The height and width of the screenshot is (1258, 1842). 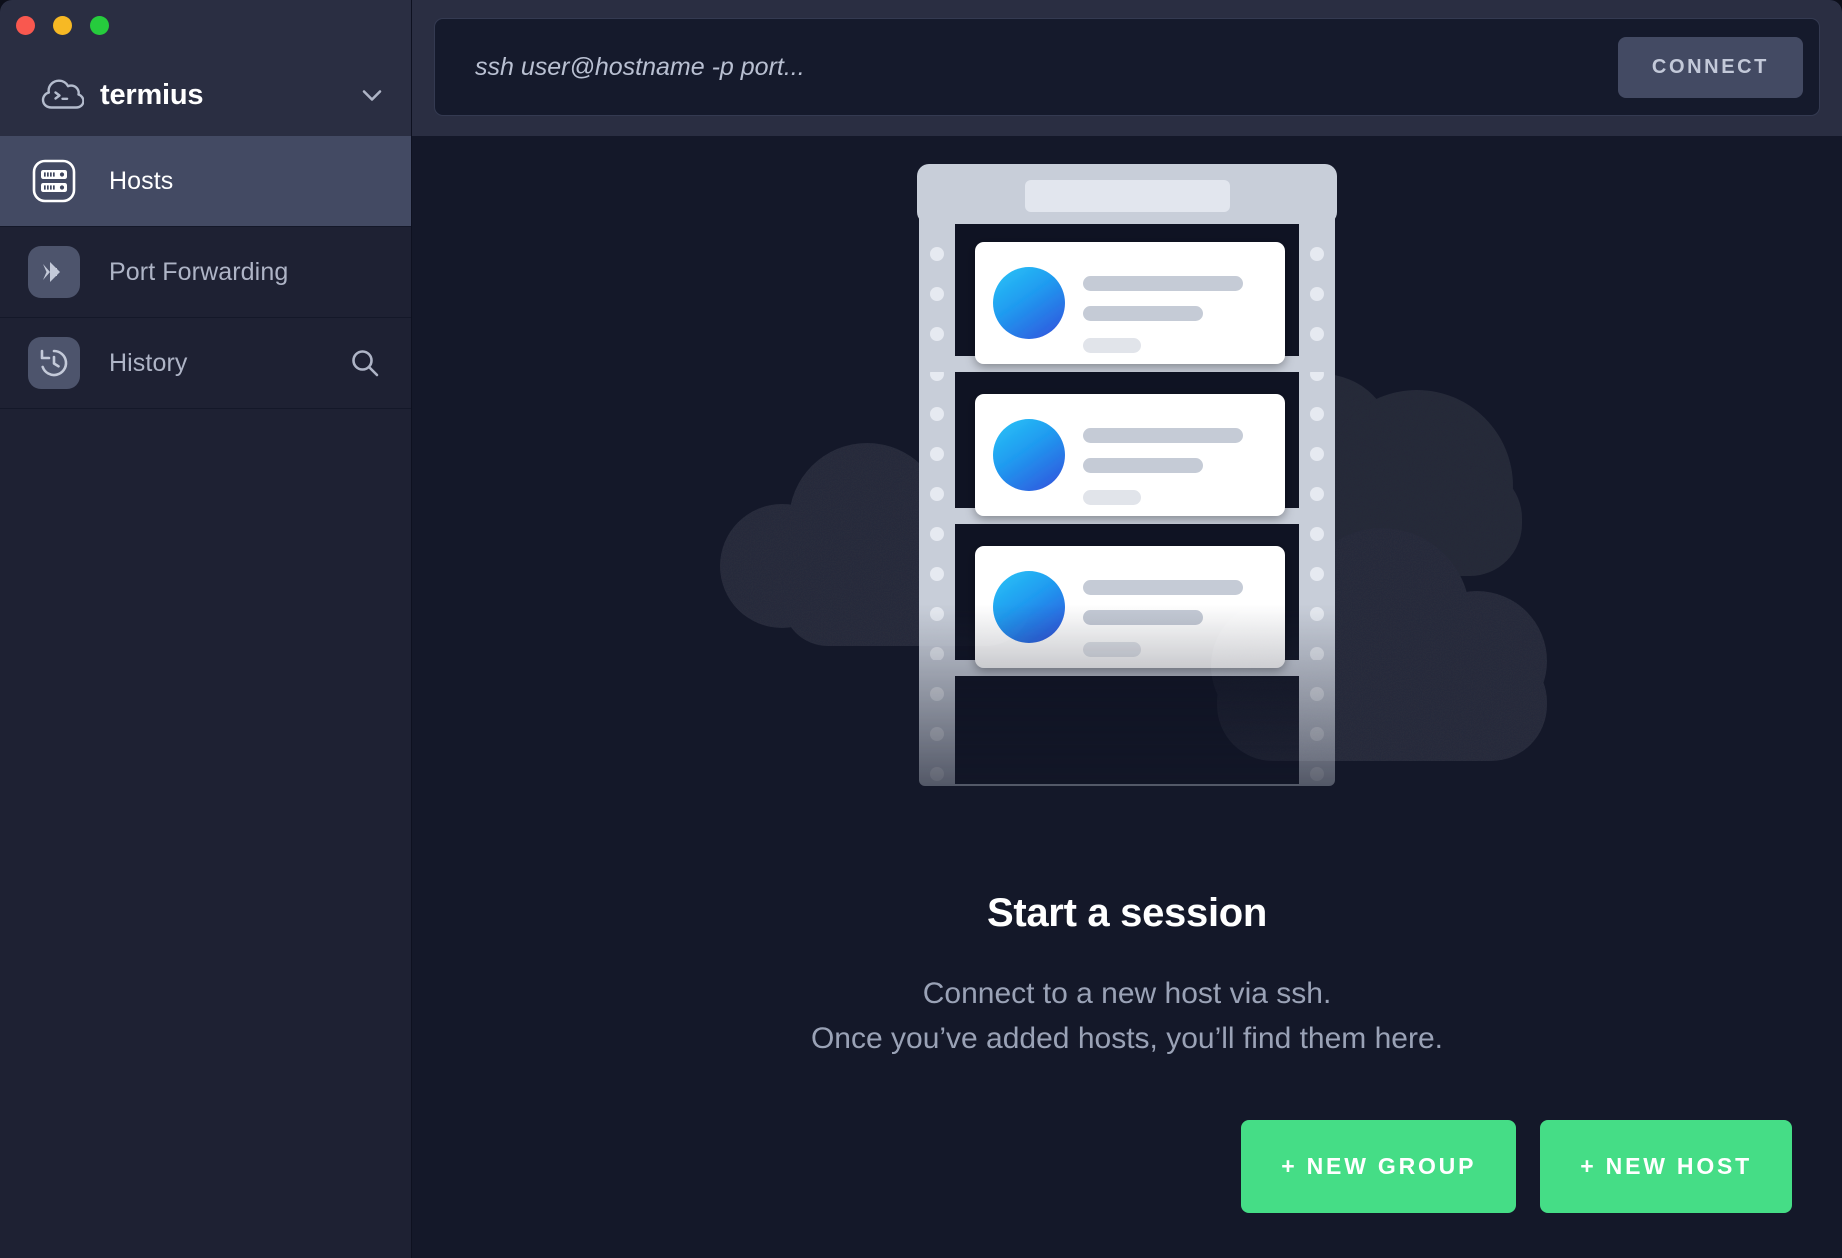 I want to click on new-group-button: + NEW GROUP, so click(x=1379, y=1166).